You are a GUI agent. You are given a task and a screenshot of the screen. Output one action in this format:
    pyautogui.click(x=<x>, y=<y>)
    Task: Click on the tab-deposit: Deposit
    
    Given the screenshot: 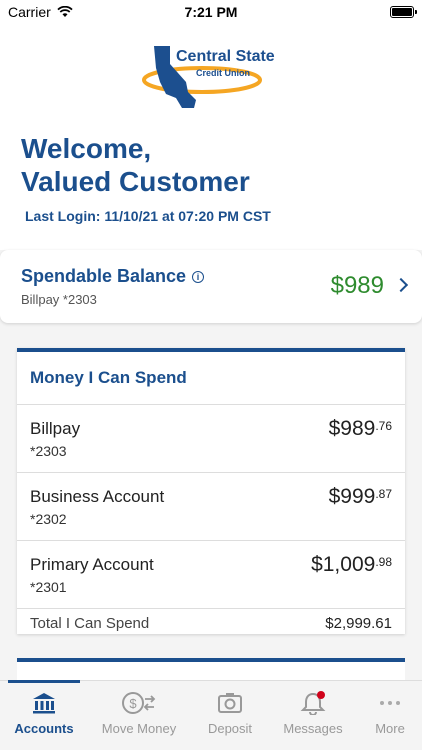 What is the action you would take?
    pyautogui.click(x=230, y=711)
    